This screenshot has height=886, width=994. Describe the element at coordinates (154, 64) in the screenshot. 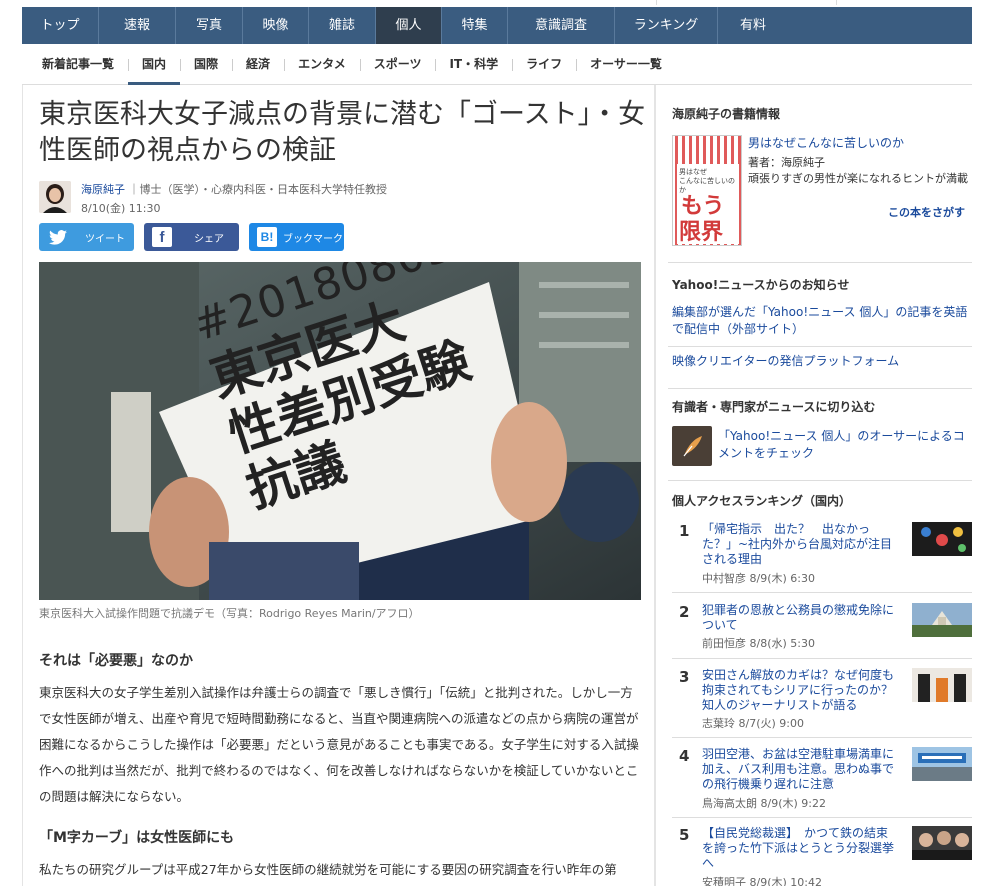

I see `subnav-domestic: 国内` at that location.